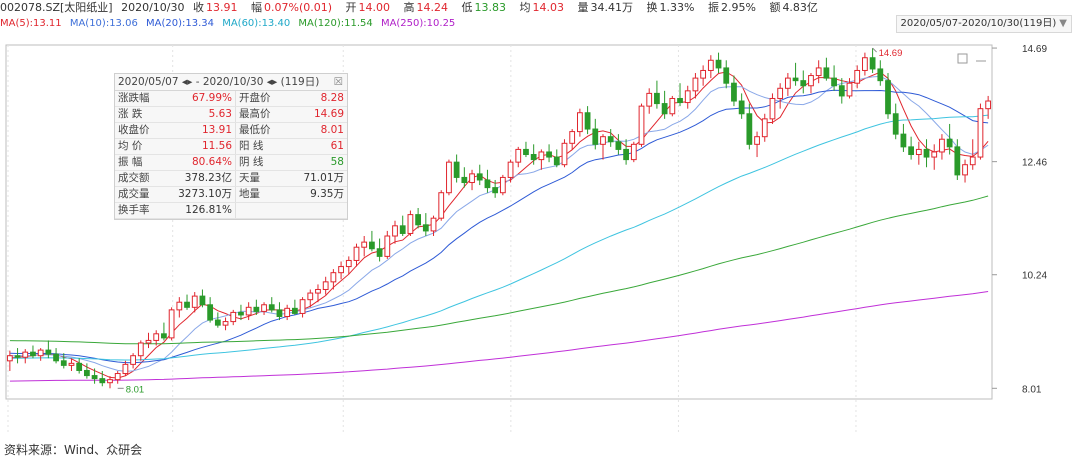  Describe the element at coordinates (775, 7) in the screenshot. I see `amount-label: 额` at that location.